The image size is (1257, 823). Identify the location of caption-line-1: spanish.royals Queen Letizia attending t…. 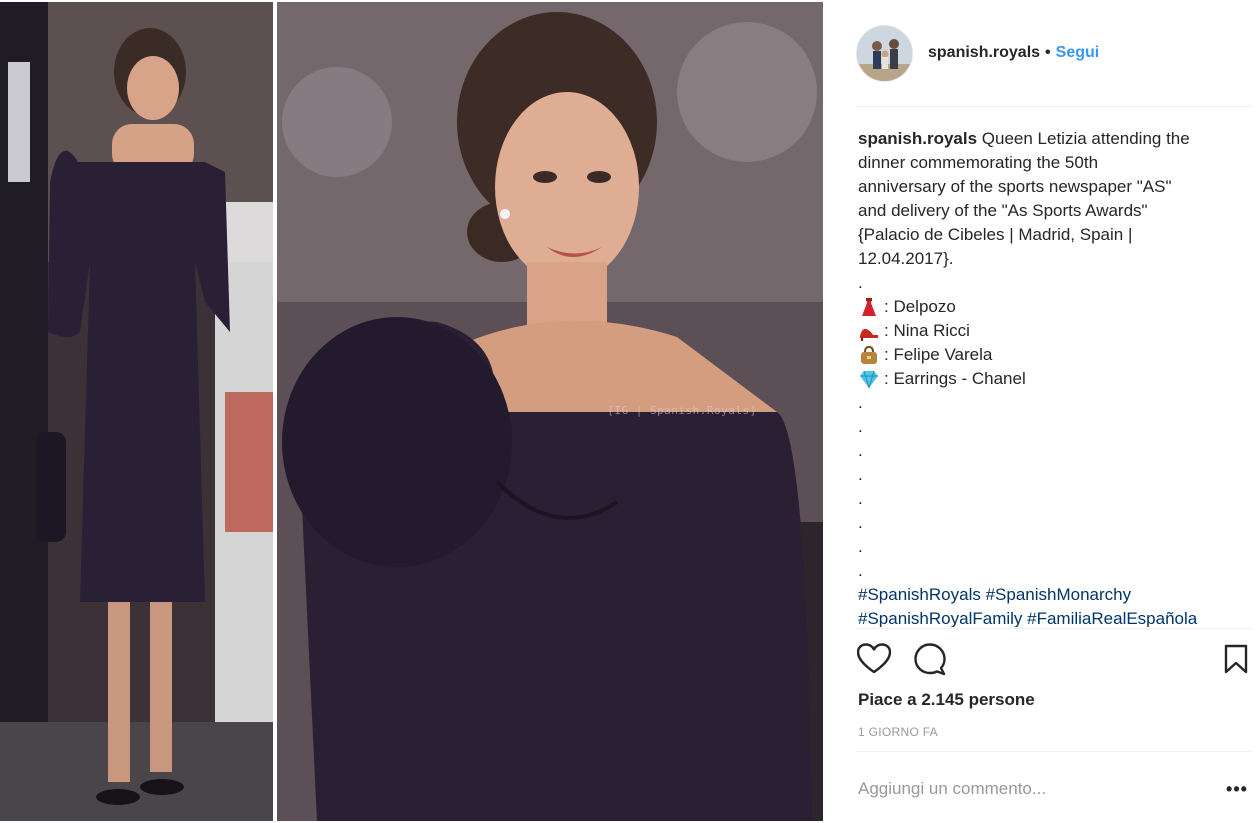
(1048, 139).